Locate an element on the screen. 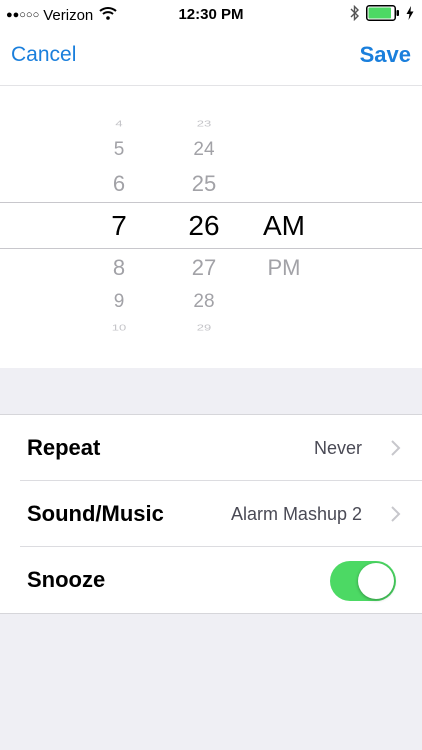 The image size is (422, 750). minute-option: 27 is located at coordinates (204, 268).